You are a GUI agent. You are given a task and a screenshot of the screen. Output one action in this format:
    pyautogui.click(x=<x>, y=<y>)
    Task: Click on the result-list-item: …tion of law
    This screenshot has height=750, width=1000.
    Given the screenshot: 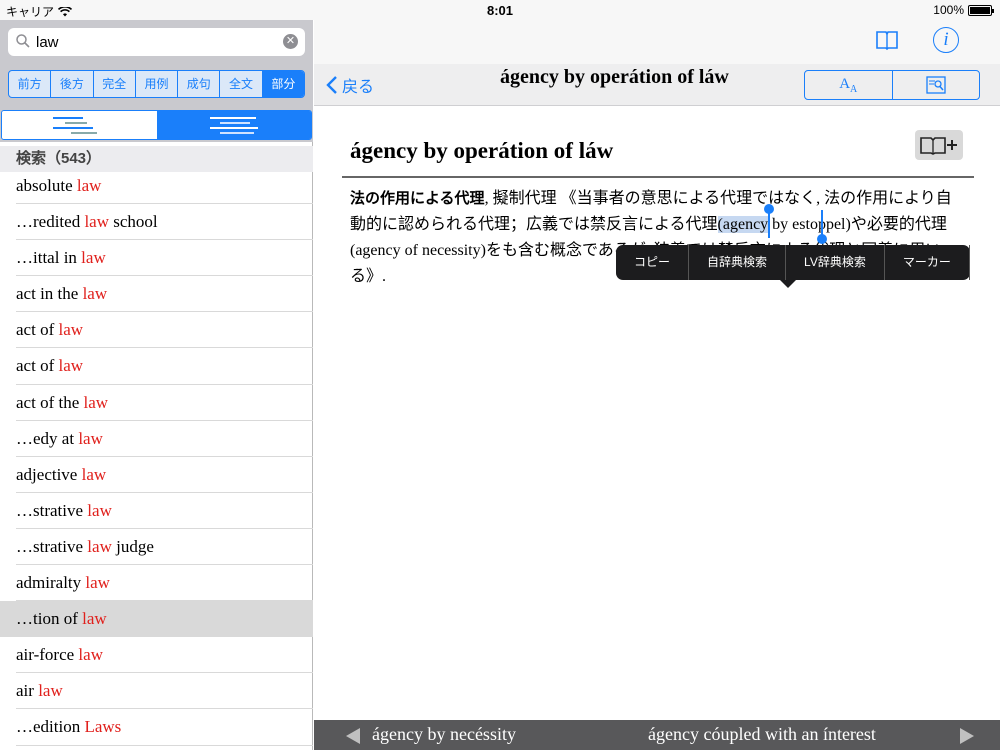 What is the action you would take?
    pyautogui.click(x=156, y=619)
    